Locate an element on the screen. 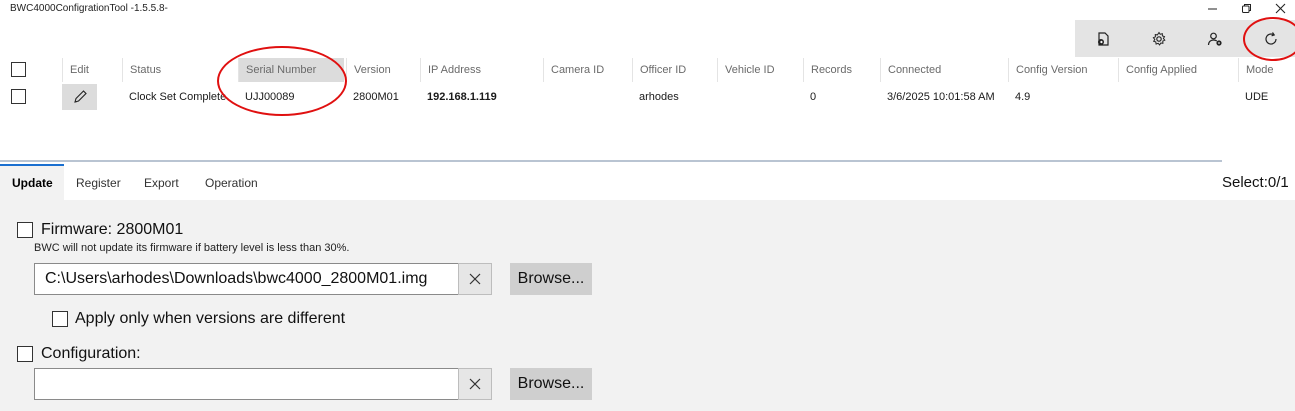 The height and width of the screenshot is (411, 1295). select-count: Select:0/1 is located at coordinates (1255, 182).